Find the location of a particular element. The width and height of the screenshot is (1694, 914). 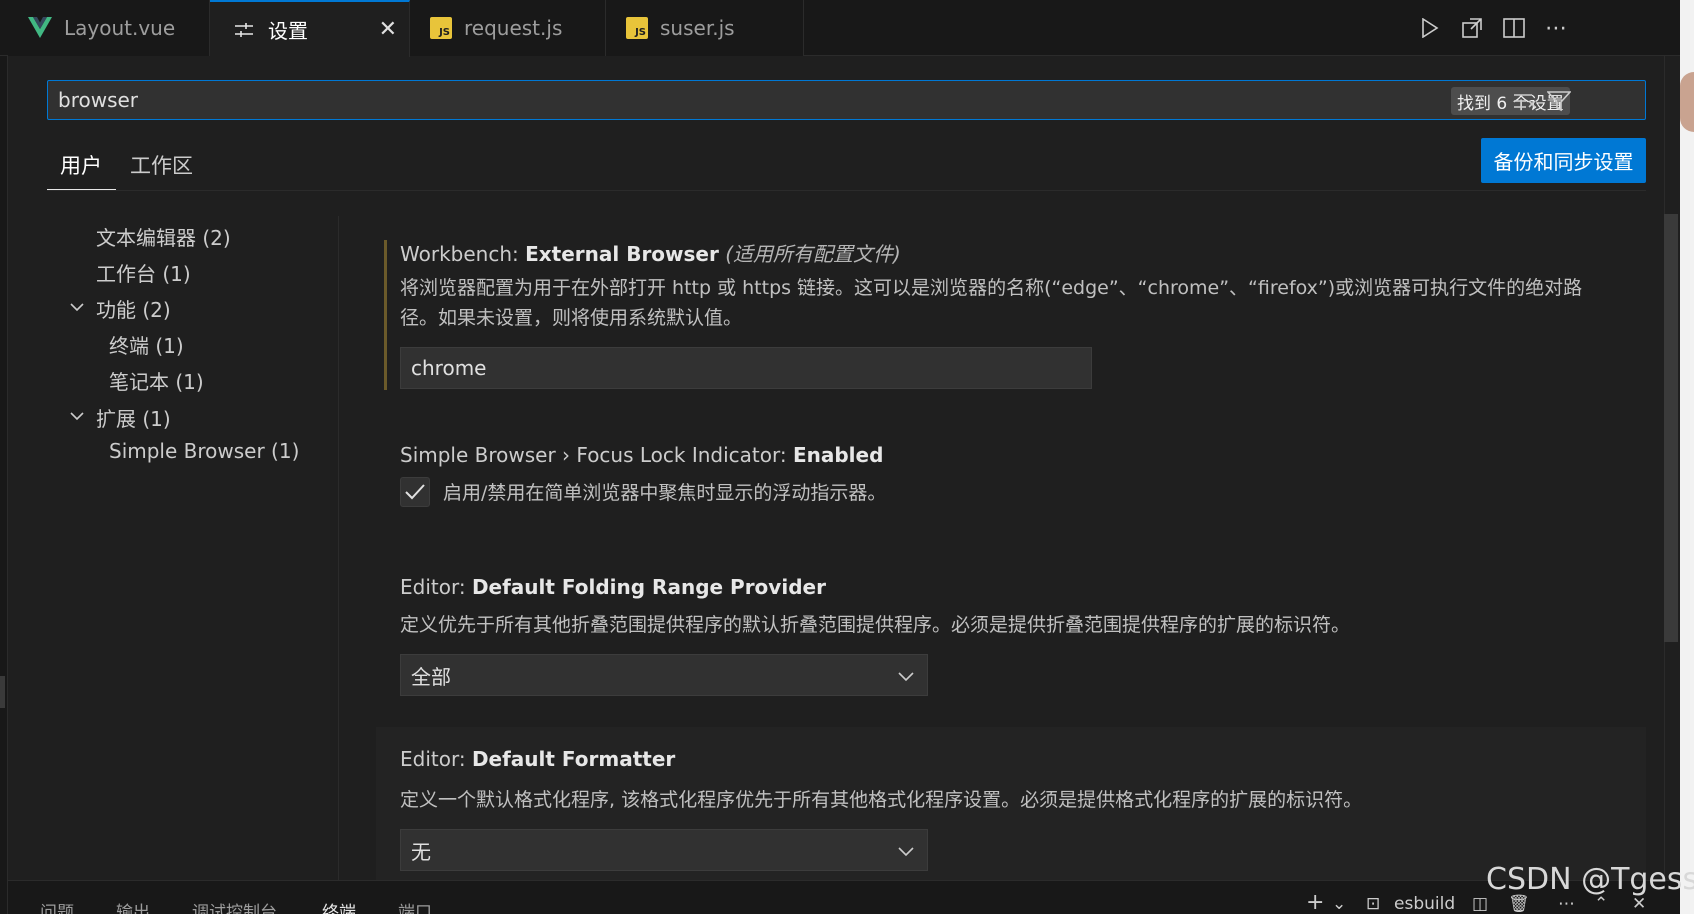

tab-user-scope: 用户 is located at coordinates (81, 165).